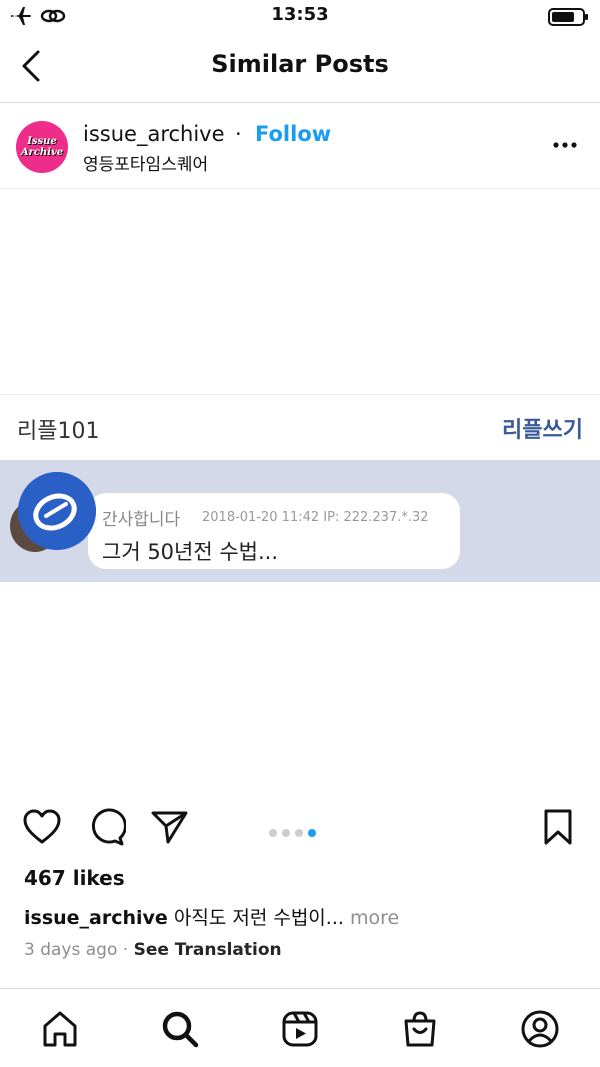 The width and height of the screenshot is (600, 1067). What do you see at coordinates (558, 827) in the screenshot?
I see `bookmark-icon` at bounding box center [558, 827].